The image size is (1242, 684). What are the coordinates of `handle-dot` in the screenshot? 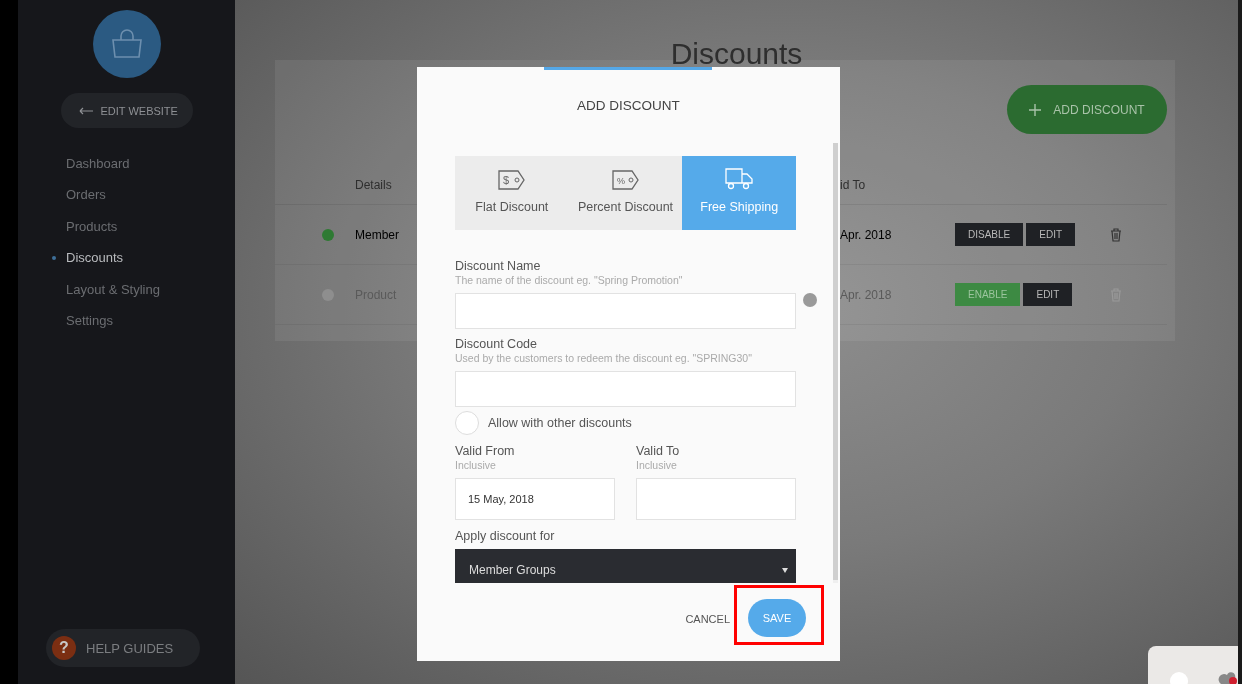 It's located at (810, 300).